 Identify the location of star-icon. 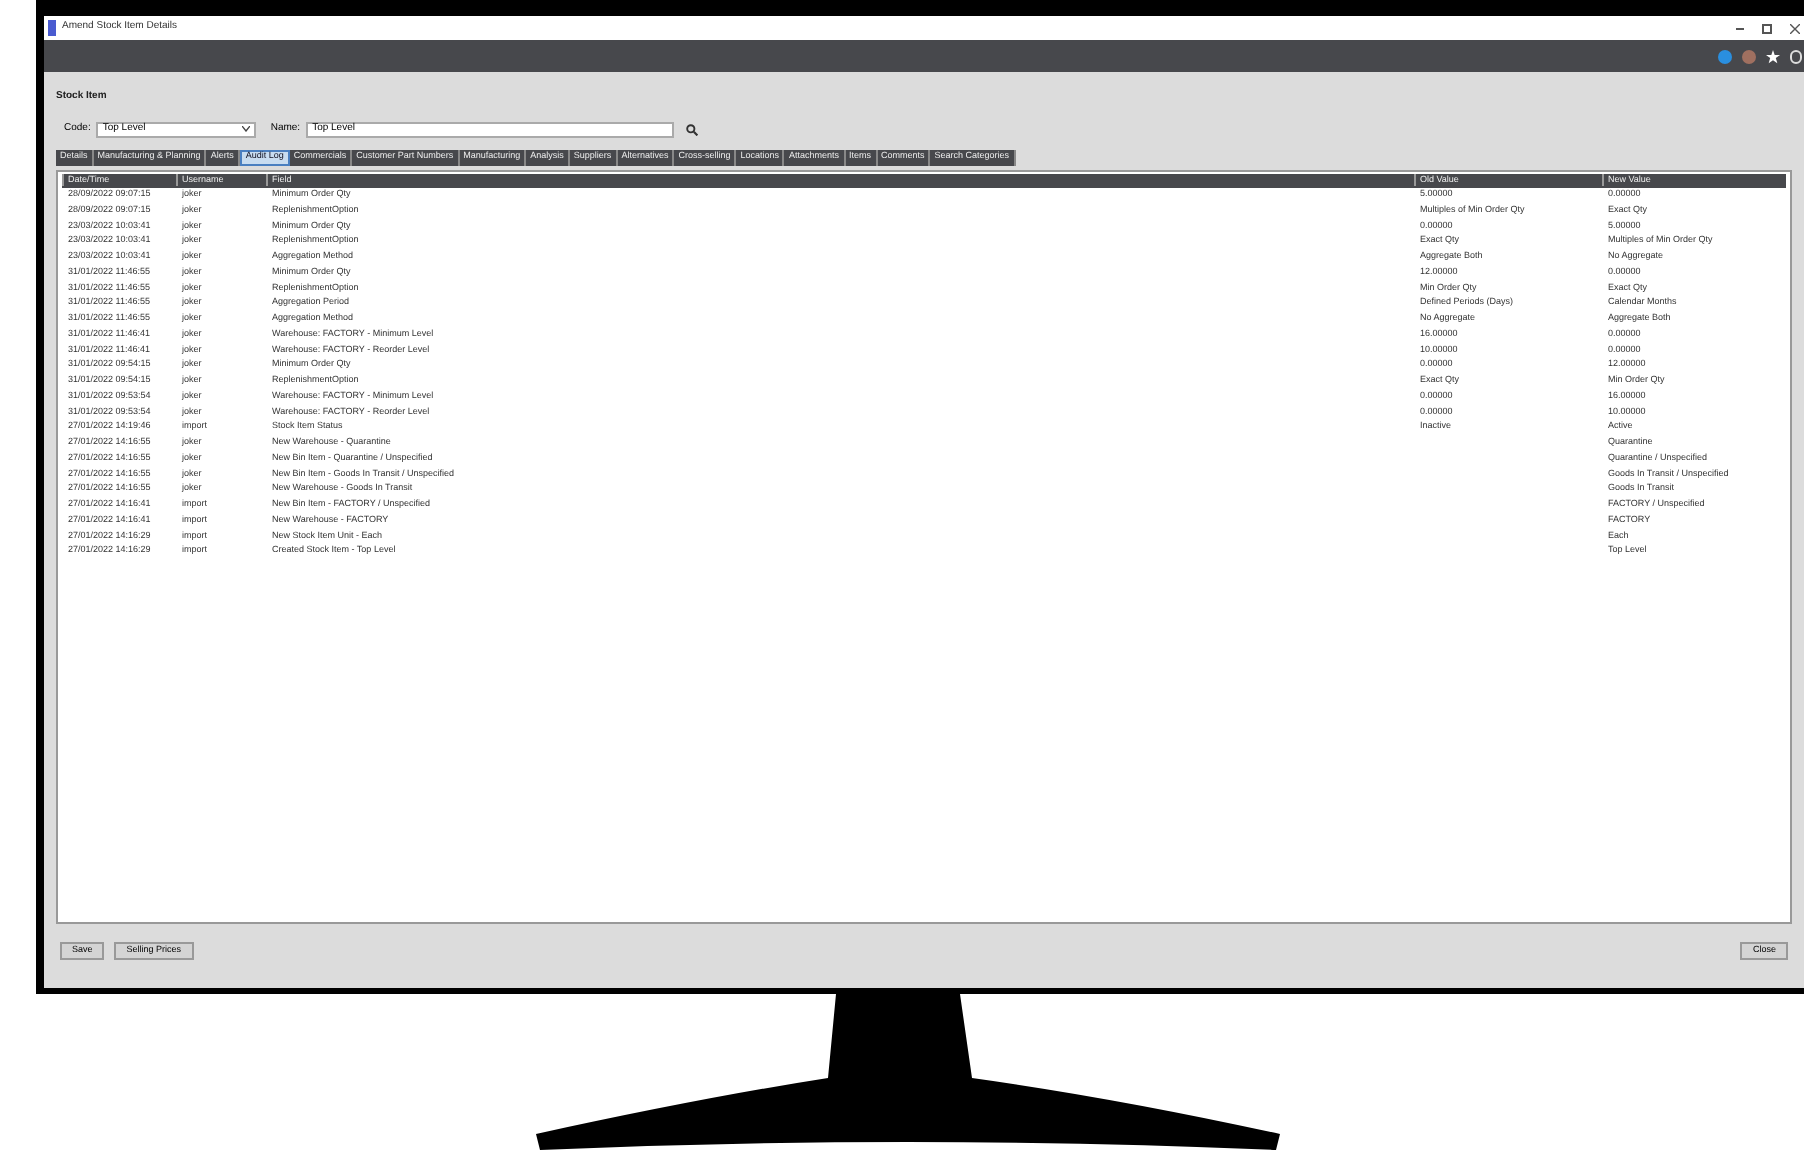
(1773, 56).